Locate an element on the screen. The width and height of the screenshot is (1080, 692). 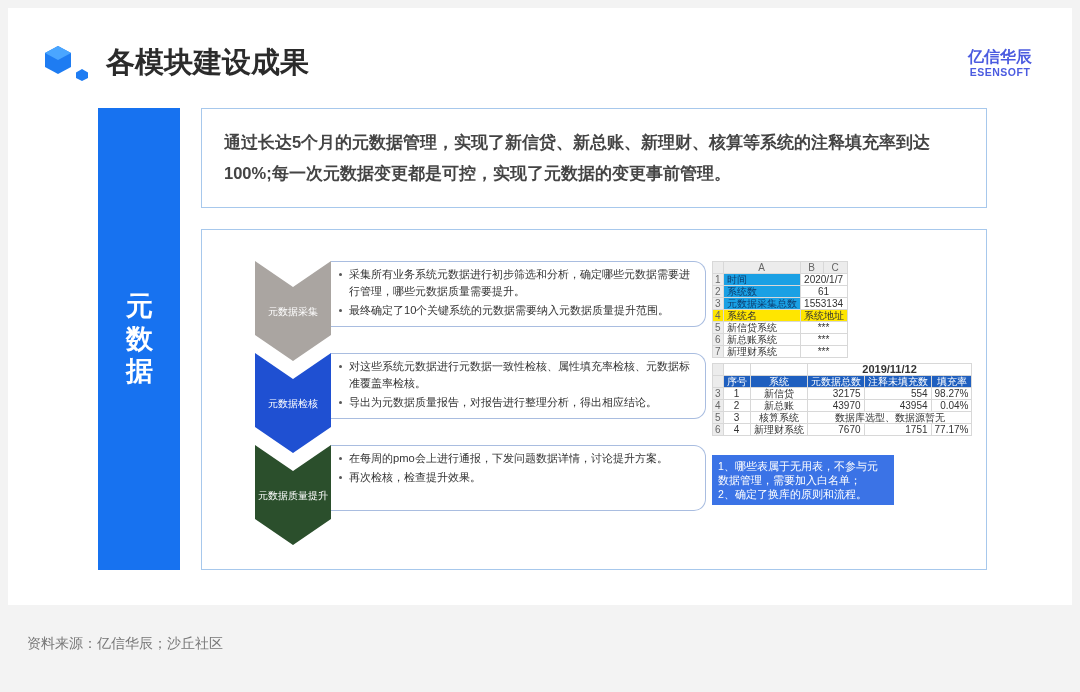
table-cell: 0.04% is located at coordinates (951, 405).